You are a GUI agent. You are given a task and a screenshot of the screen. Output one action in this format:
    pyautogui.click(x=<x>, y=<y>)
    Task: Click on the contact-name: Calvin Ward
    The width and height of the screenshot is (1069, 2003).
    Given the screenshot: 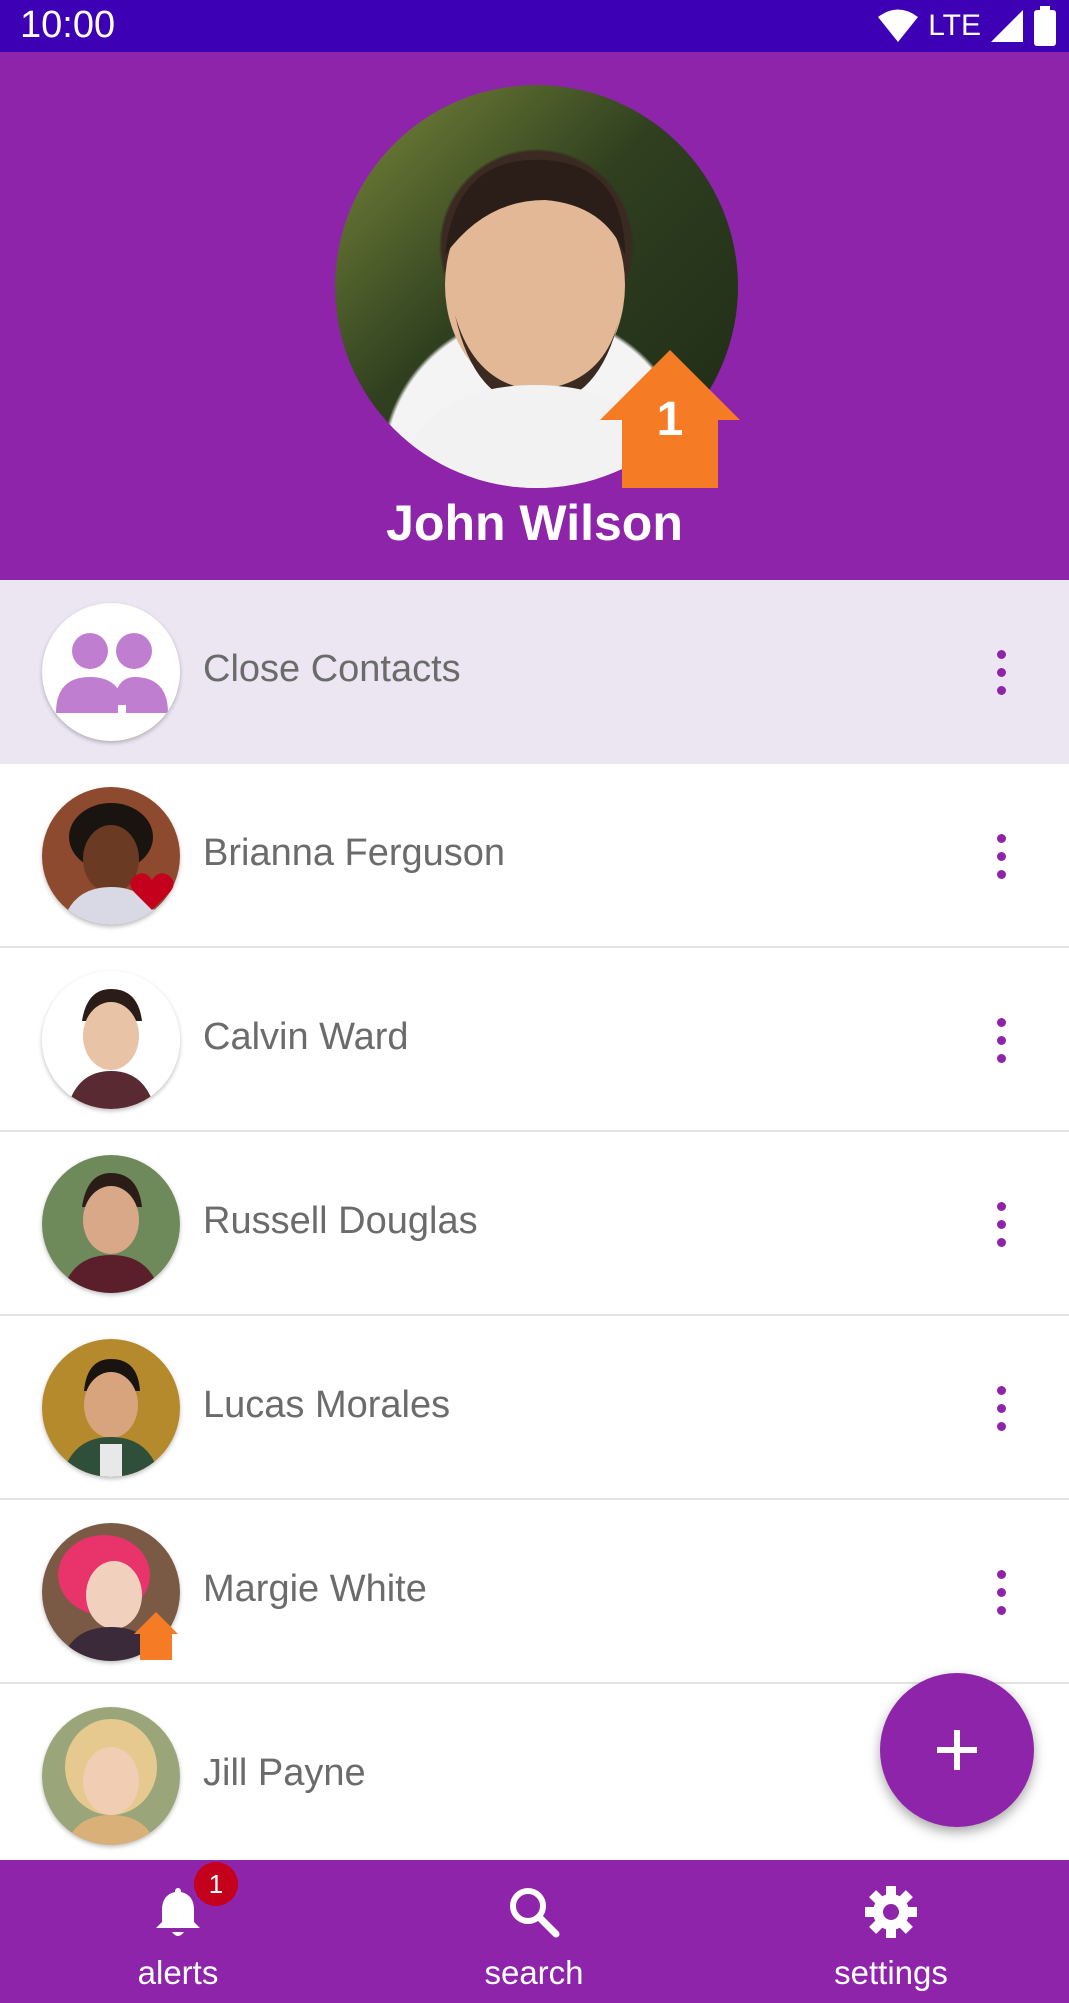 What is the action you would take?
    pyautogui.click(x=306, y=1037)
    